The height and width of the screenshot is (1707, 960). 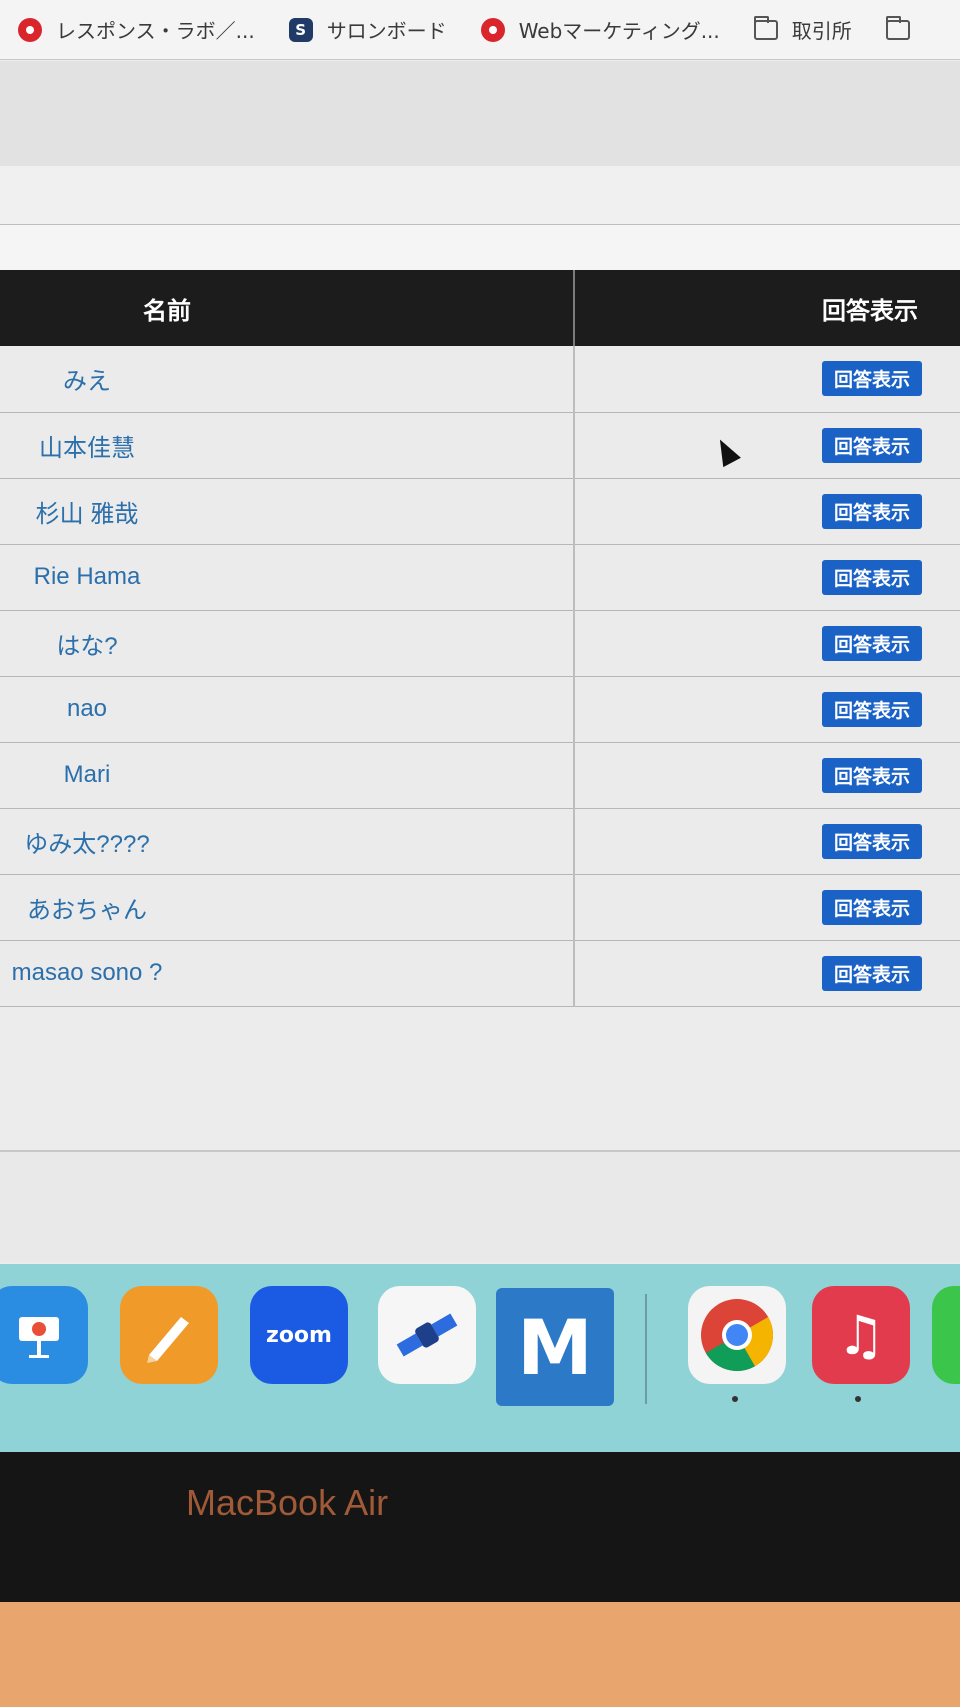 I want to click on table-row: masao sono ? 回答表示, so click(x=480, y=973).